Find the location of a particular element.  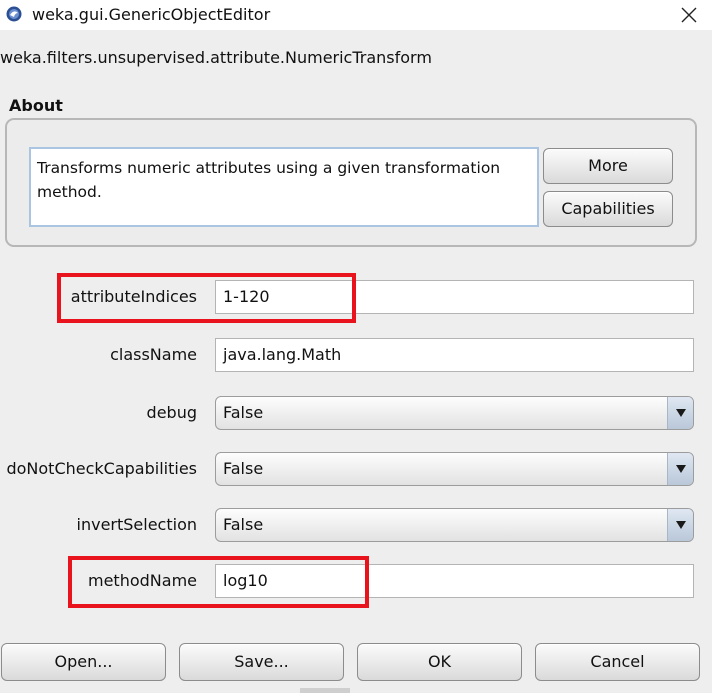

class-name-input: java.lang.Math is located at coordinates (454, 355).